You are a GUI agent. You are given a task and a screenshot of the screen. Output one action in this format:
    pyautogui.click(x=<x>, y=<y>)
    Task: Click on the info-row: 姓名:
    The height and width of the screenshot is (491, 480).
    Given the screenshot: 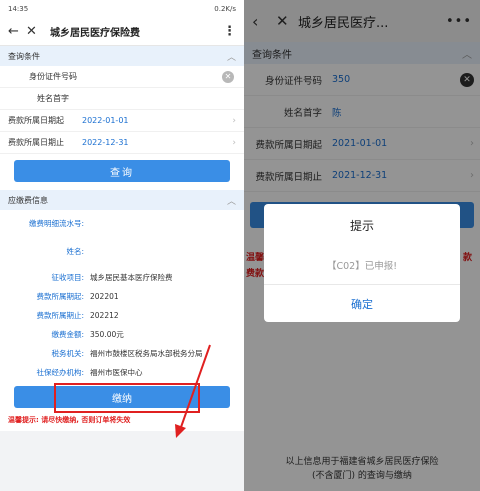 What is the action you would take?
    pyautogui.click(x=122, y=251)
    